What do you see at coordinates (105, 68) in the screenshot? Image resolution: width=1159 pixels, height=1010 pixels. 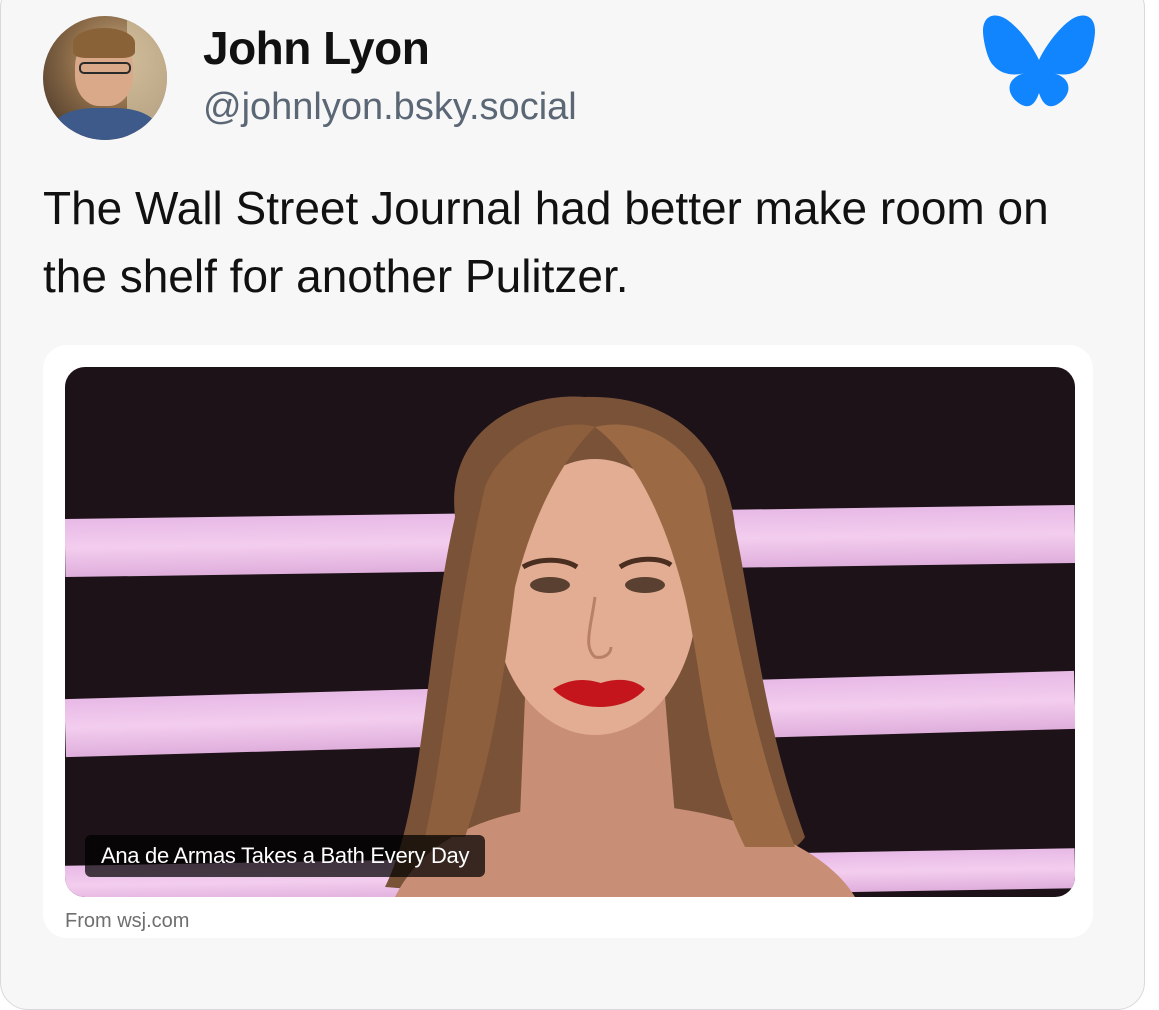 I see `avatar-glasses` at bounding box center [105, 68].